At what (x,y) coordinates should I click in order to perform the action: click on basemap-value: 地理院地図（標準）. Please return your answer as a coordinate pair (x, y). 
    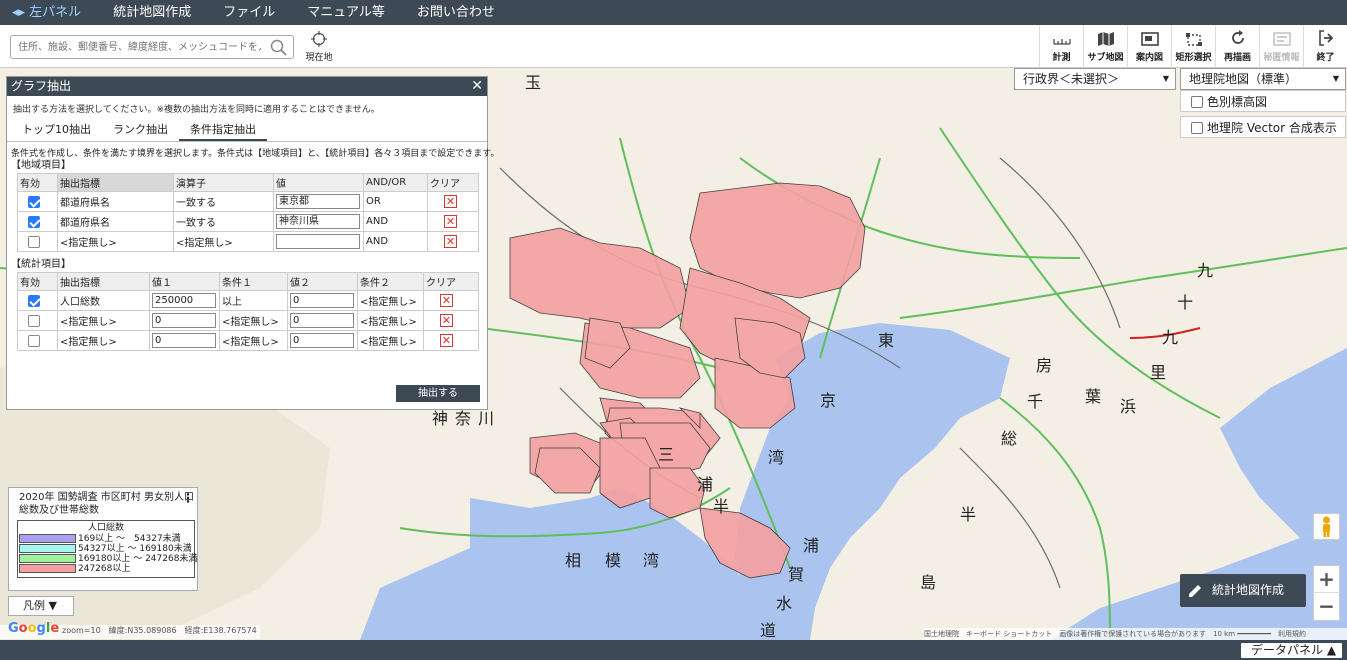
    Looking at the image, I should click on (1243, 79).